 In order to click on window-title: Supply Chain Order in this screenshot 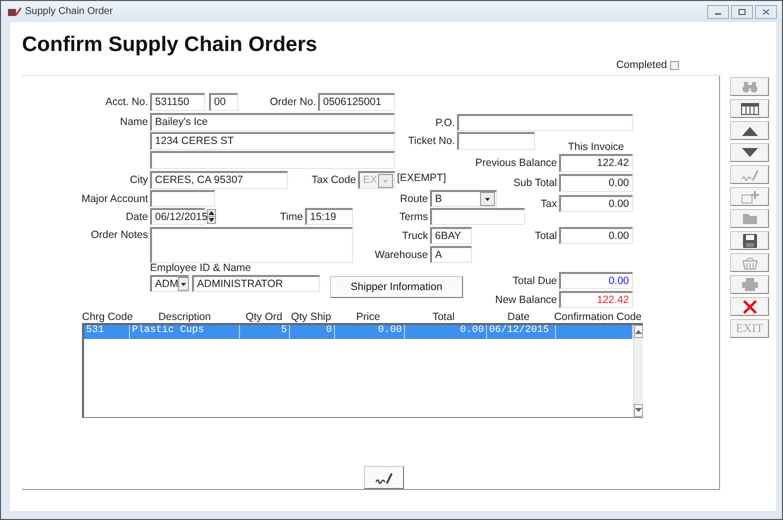, I will do `click(69, 11)`.